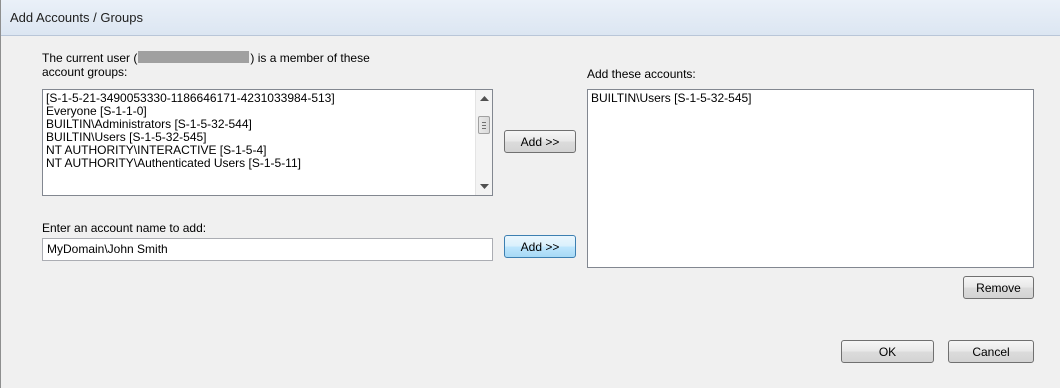 This screenshot has height=388, width=1060. Describe the element at coordinates (998, 287) in the screenshot. I see `remove-button: Remove` at that location.